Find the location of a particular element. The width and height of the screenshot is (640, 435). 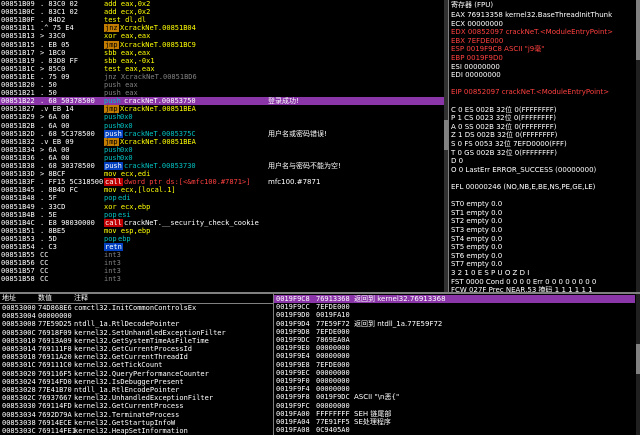

stack-scrollbar is located at coordinates (638, 364).